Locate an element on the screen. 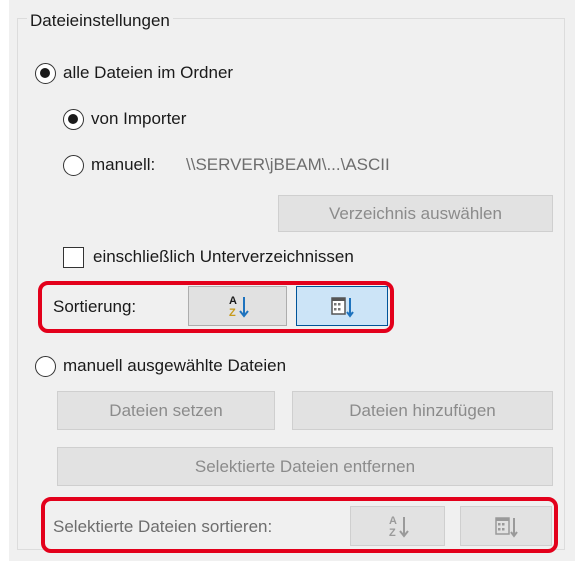 This screenshot has width=575, height=561. manual-path-label: manuell: is located at coordinates (123, 165).